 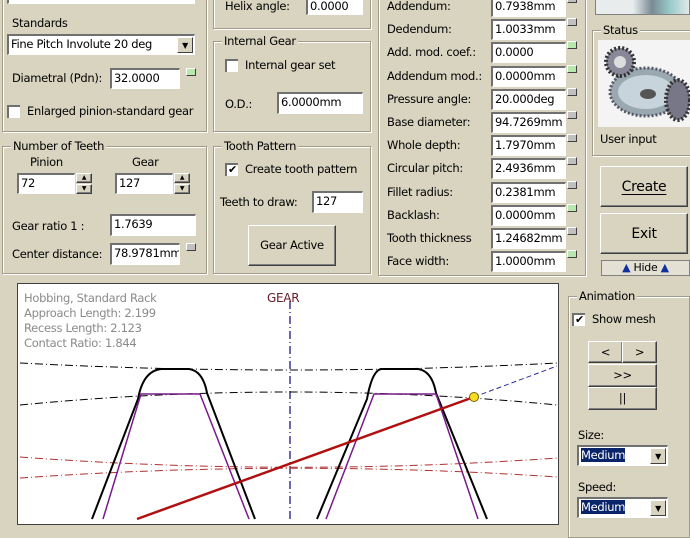 What do you see at coordinates (130, 183) in the screenshot?
I see `gear-value: 127` at bounding box center [130, 183].